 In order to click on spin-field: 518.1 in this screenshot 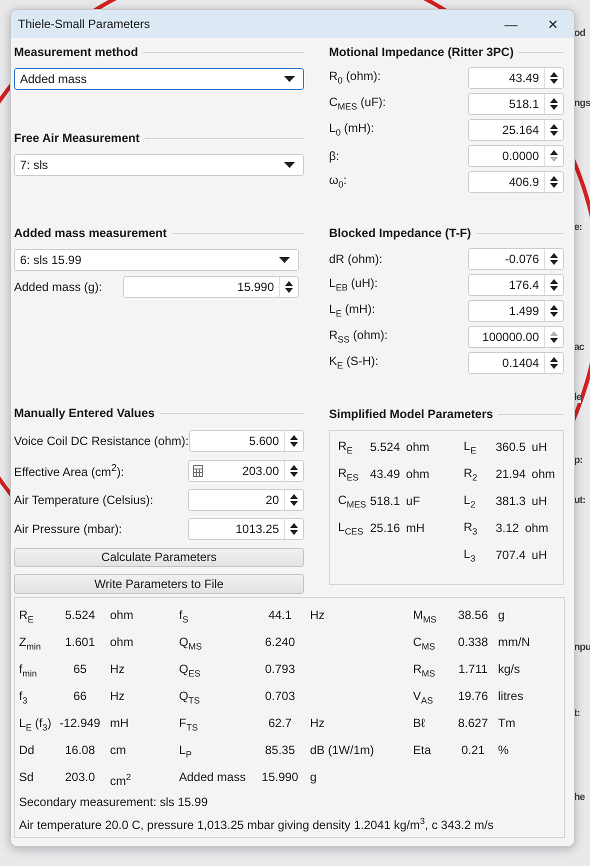, I will do `click(516, 103)`.